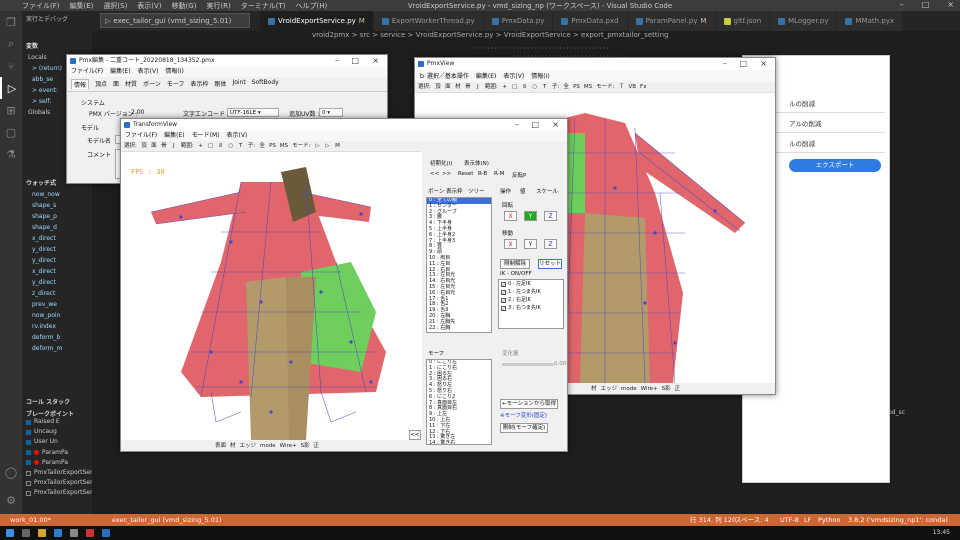  I want to click on remote-icon: ▢, so click(11, 132).